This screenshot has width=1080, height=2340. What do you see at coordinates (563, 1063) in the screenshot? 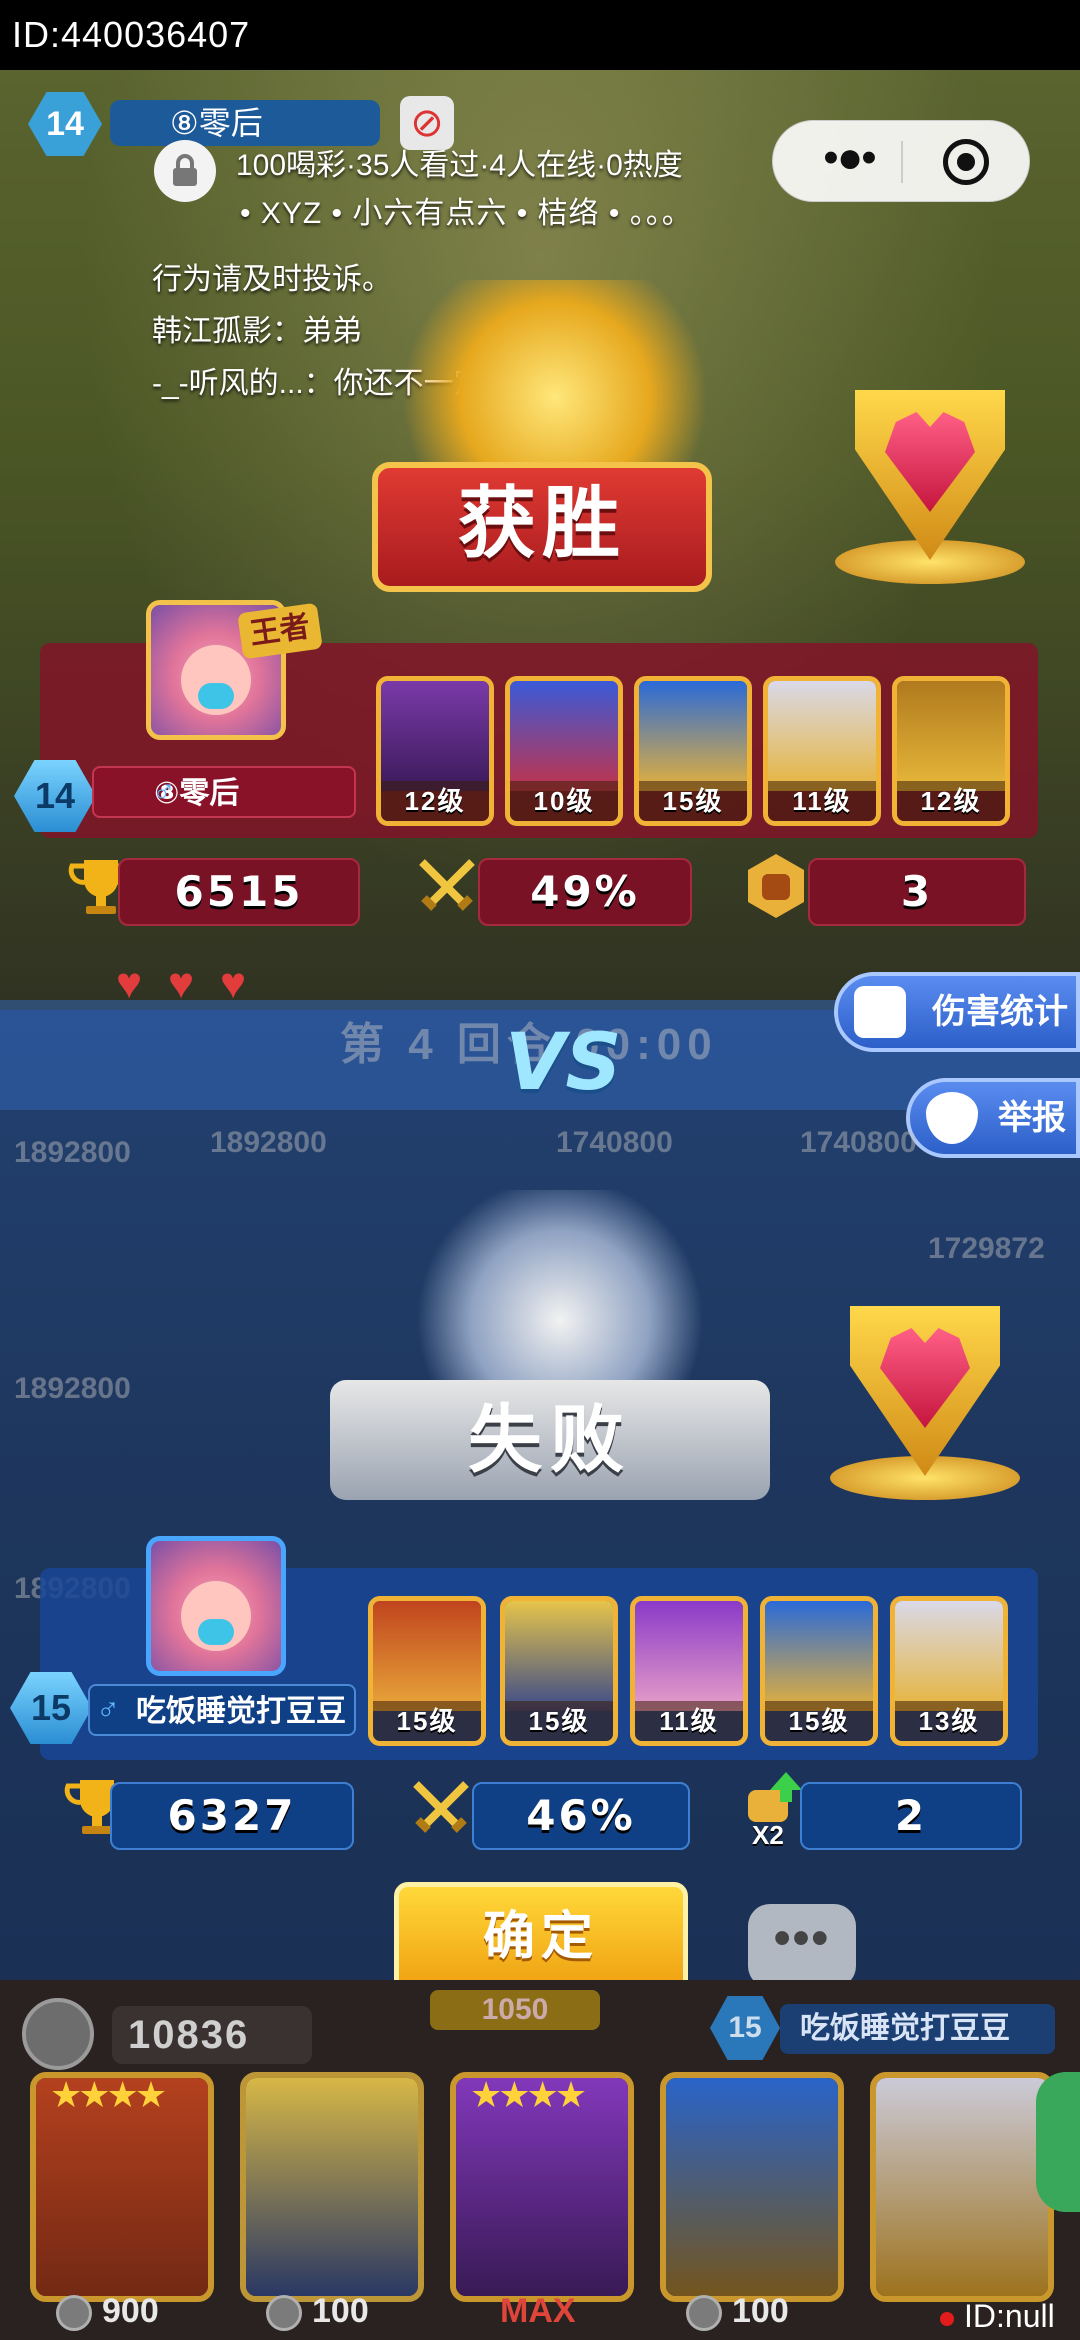
I see `vs-label: VS` at bounding box center [563, 1063].